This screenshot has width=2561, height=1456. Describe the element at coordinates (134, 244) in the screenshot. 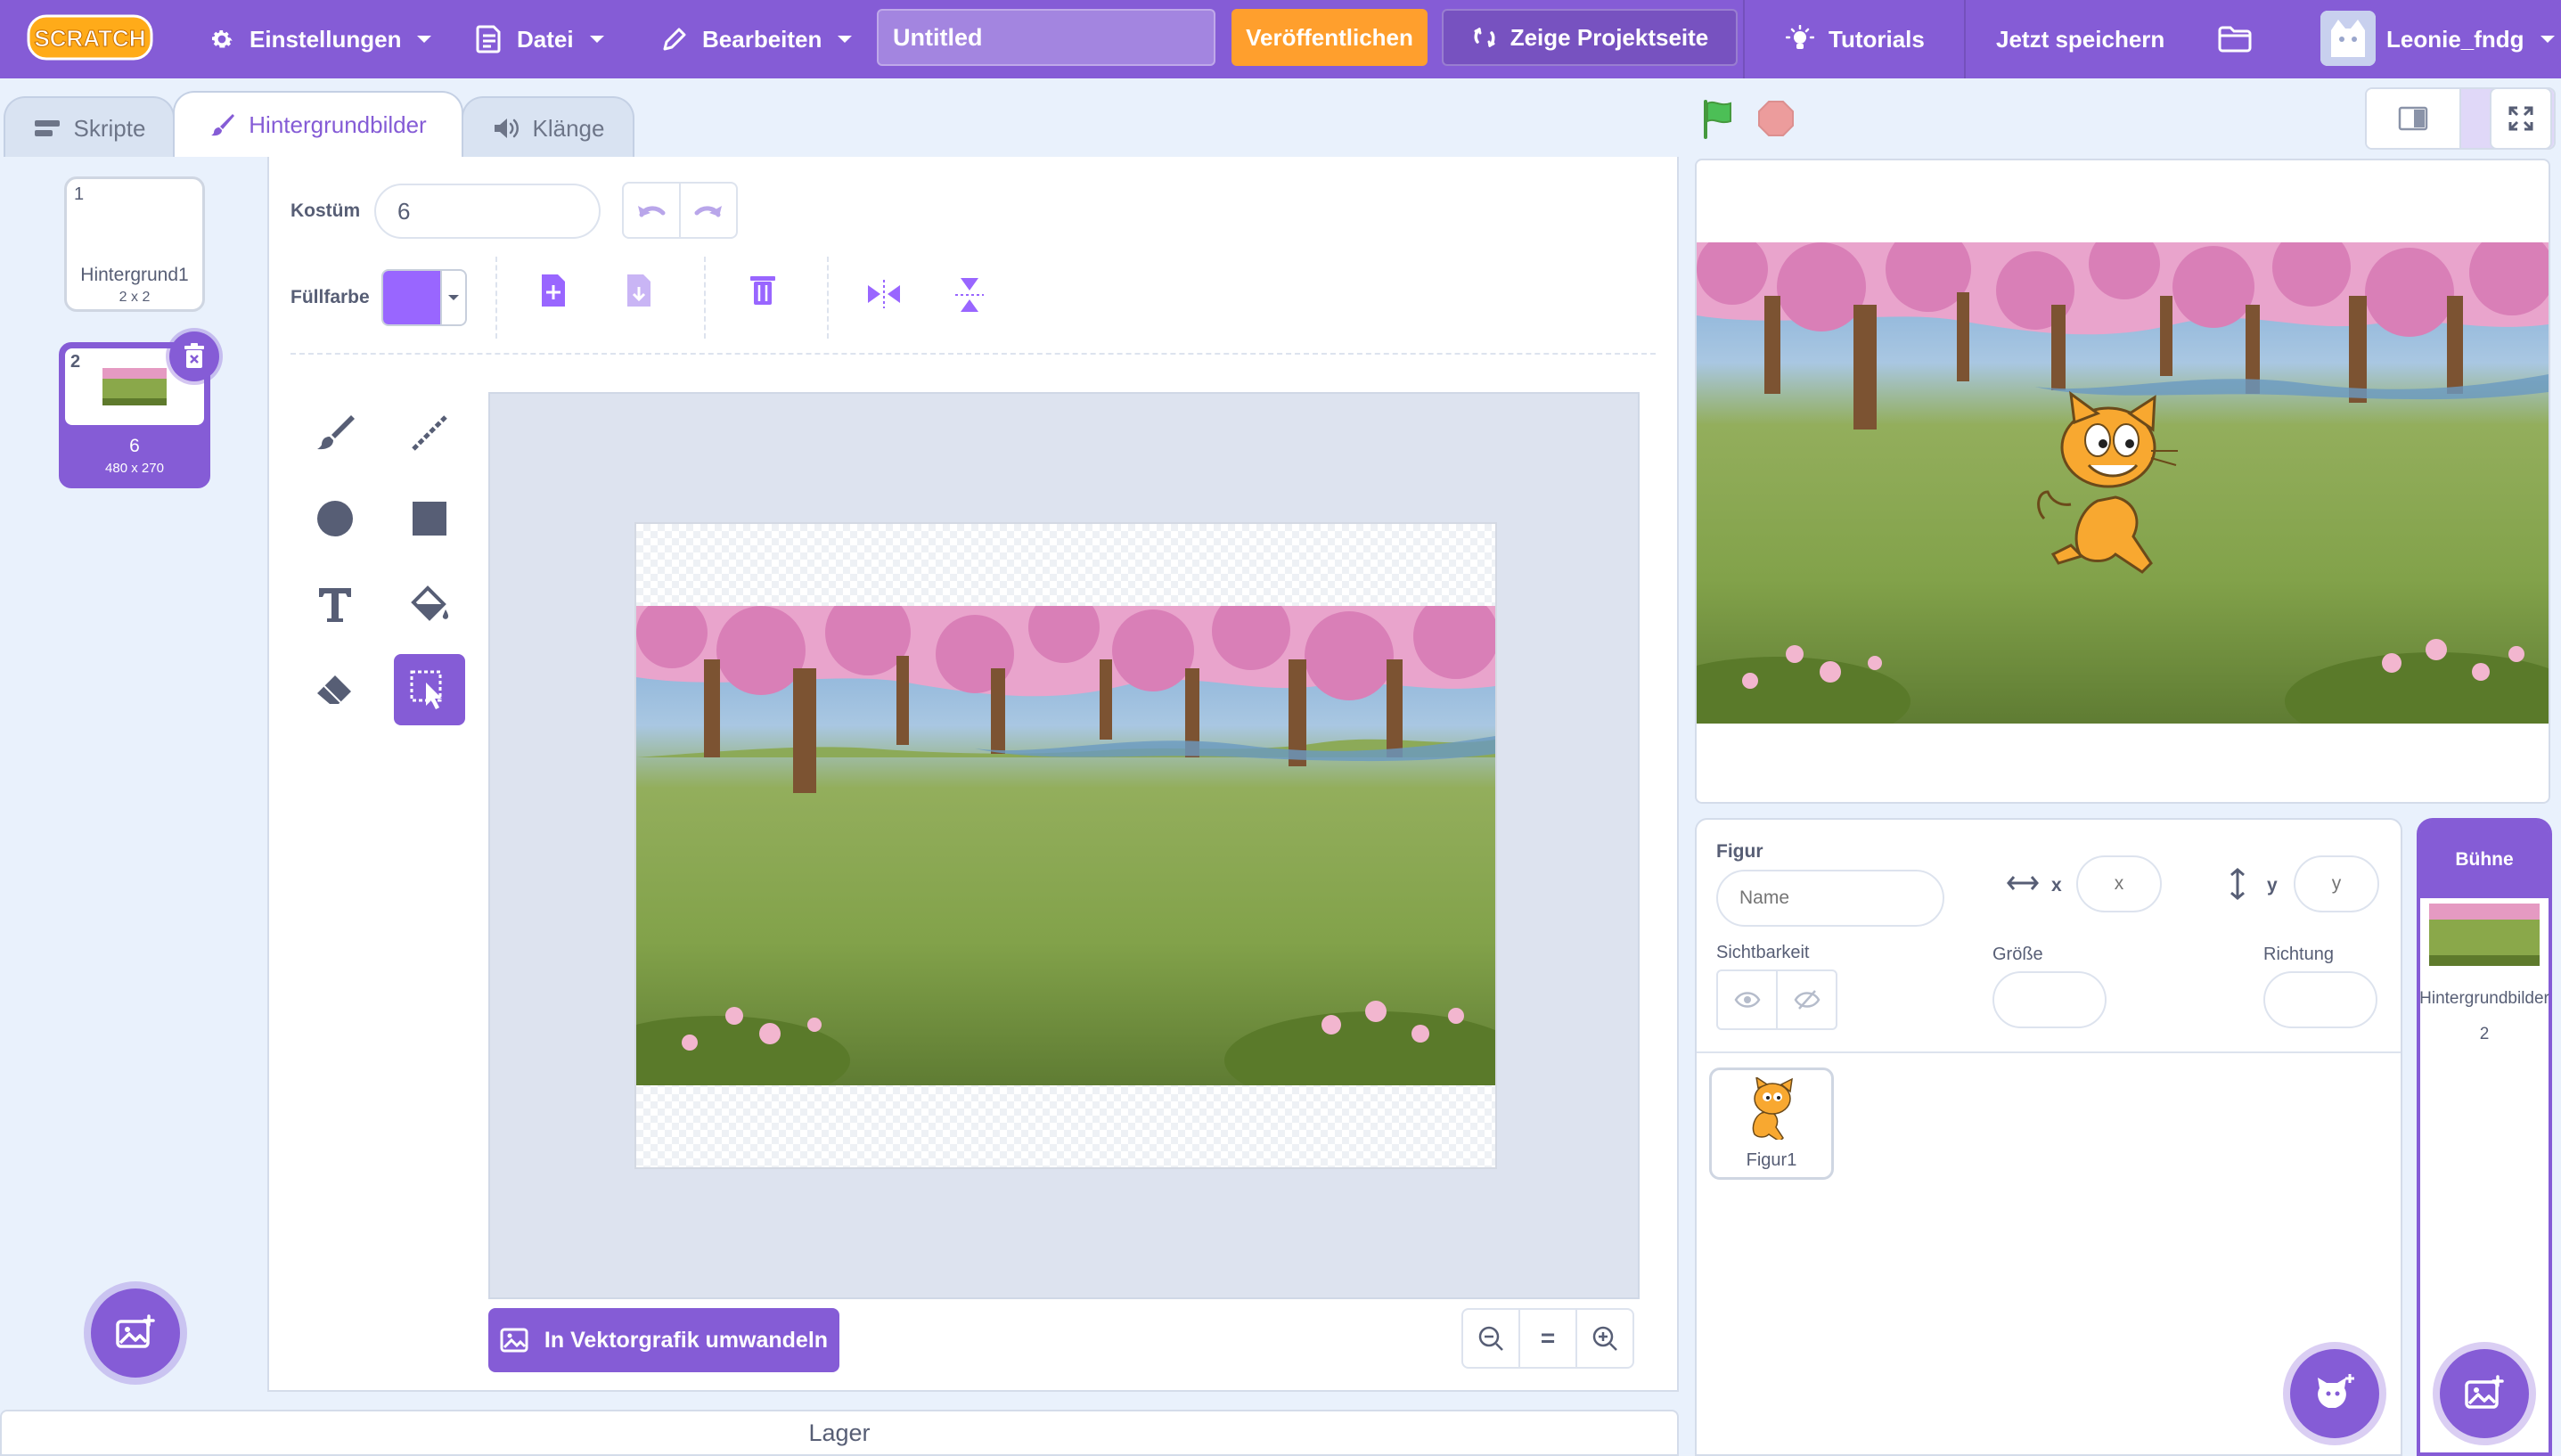

I see `costume-item: 1 Hintergrund1 2 x 2` at that location.